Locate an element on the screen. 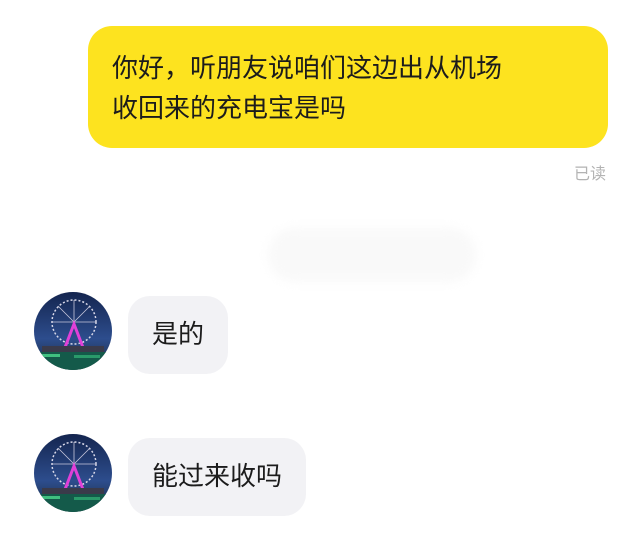  read-receipt-label: 已读 is located at coordinates (589, 173).